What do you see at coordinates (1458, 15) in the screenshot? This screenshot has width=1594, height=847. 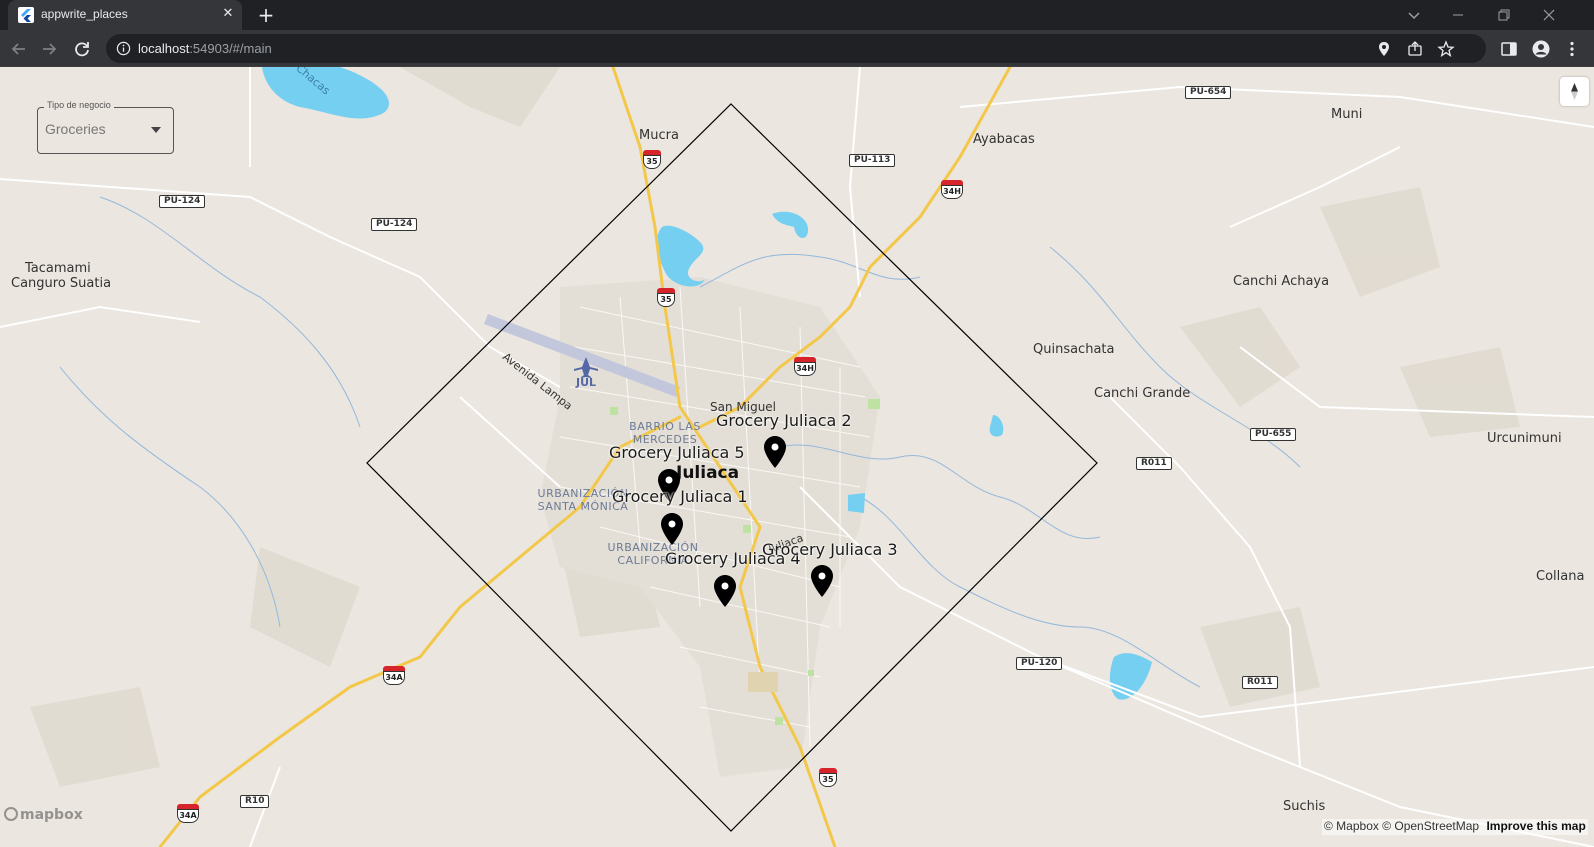 I see `minimize-icon` at bounding box center [1458, 15].